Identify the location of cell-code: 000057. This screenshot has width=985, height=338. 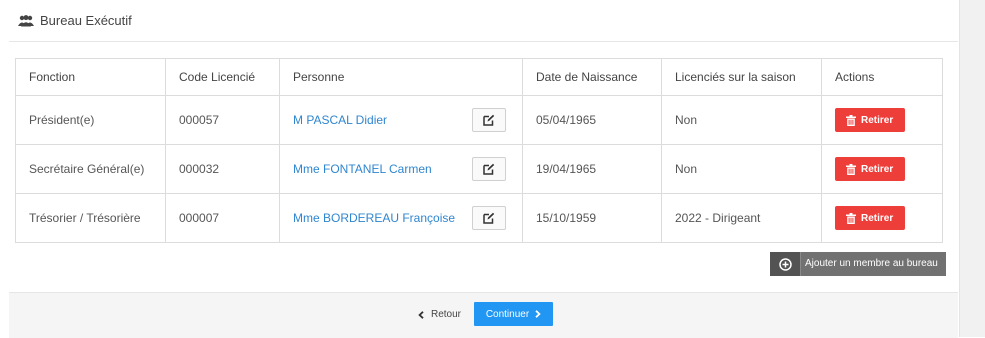
(222, 120).